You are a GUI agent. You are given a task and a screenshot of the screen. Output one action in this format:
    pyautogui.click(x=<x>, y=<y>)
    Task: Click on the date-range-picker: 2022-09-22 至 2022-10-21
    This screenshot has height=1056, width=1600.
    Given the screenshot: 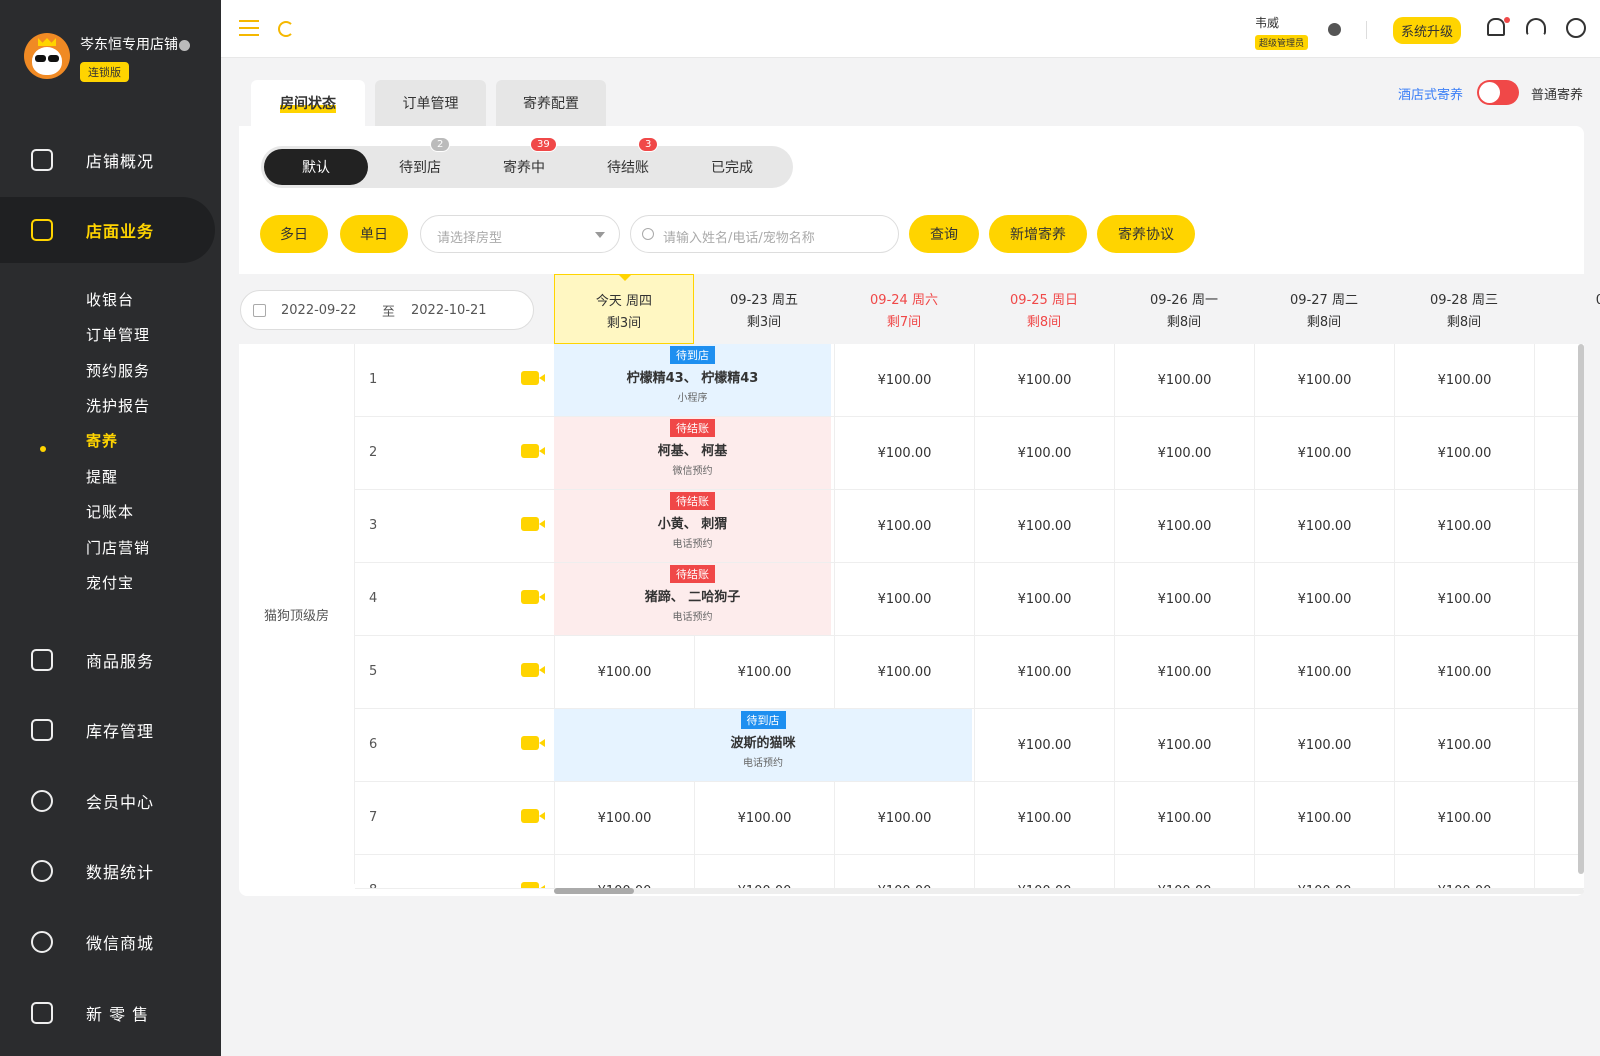 What is the action you would take?
    pyautogui.click(x=387, y=310)
    